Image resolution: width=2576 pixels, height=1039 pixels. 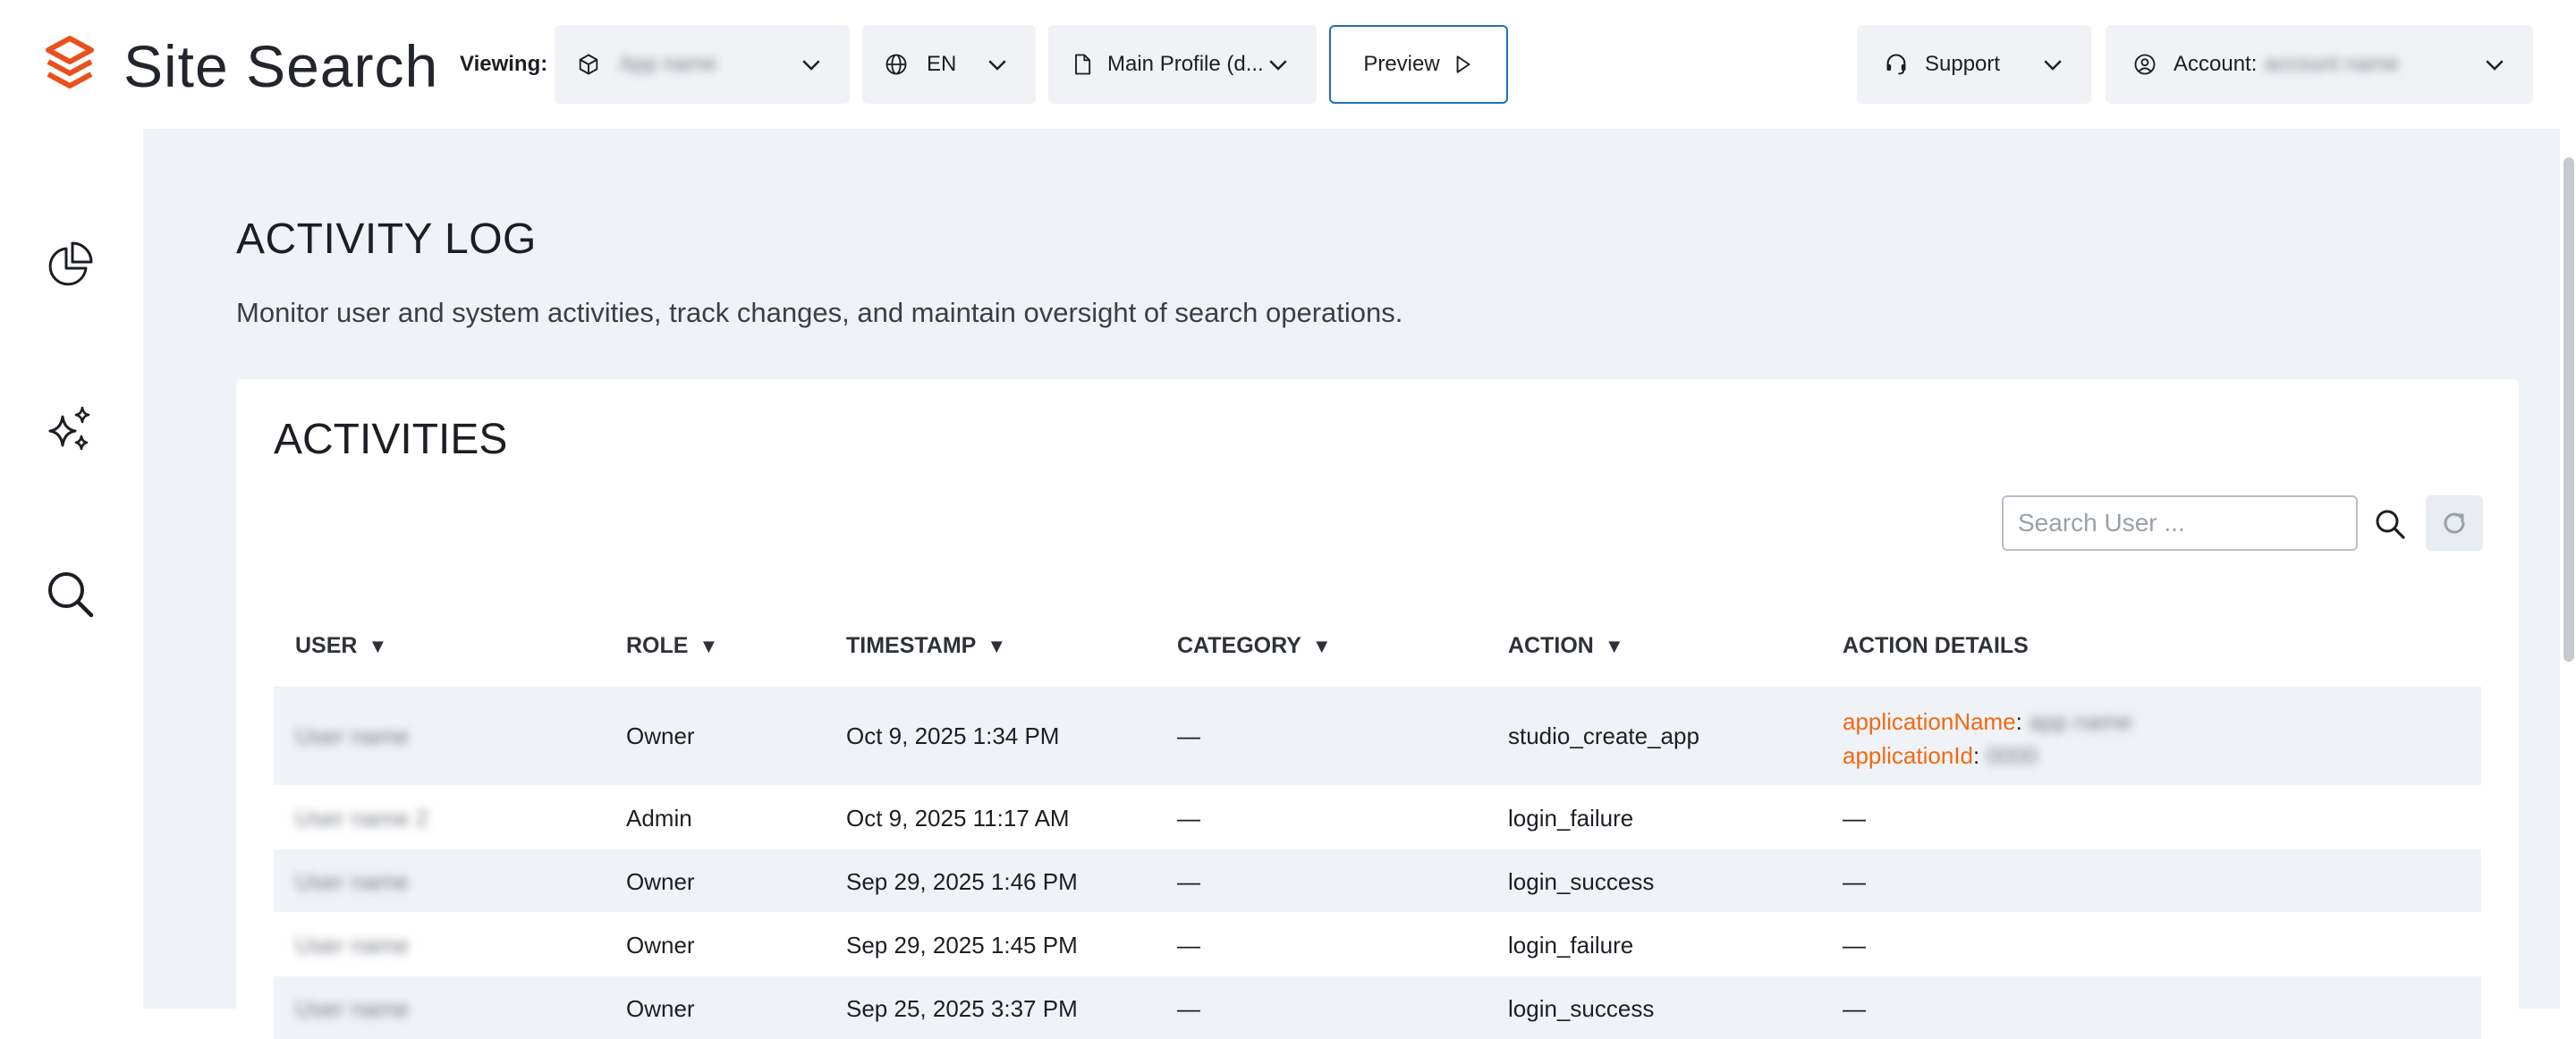 What do you see at coordinates (2145, 64) in the screenshot?
I see `user-circle-icon` at bounding box center [2145, 64].